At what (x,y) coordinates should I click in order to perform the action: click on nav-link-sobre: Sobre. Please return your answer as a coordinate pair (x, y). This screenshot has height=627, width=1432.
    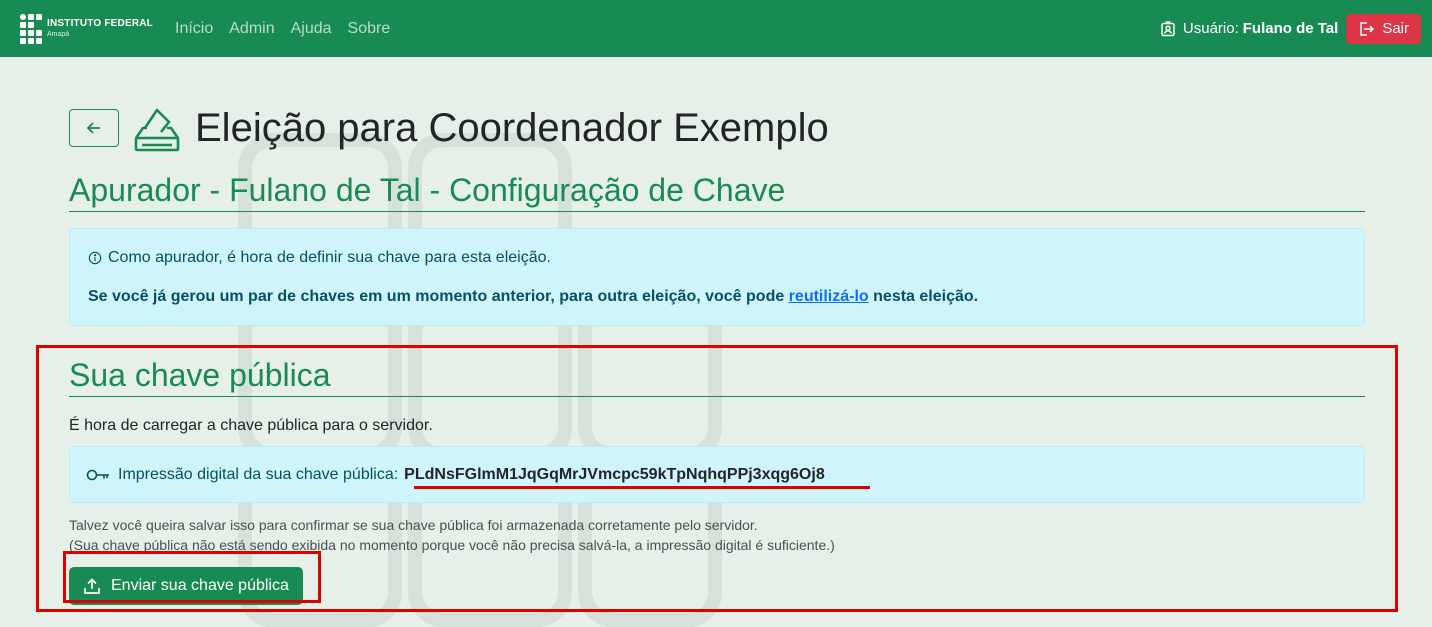
    Looking at the image, I should click on (369, 29).